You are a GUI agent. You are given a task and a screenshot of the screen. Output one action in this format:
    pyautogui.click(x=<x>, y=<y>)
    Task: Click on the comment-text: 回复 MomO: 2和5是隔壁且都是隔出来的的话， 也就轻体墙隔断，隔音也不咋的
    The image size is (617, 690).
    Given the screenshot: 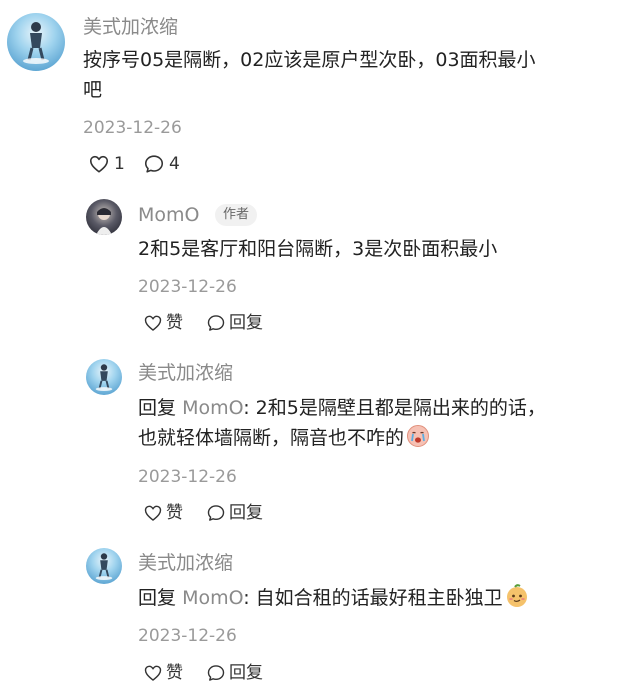 What is the action you would take?
    pyautogui.click(x=373, y=423)
    